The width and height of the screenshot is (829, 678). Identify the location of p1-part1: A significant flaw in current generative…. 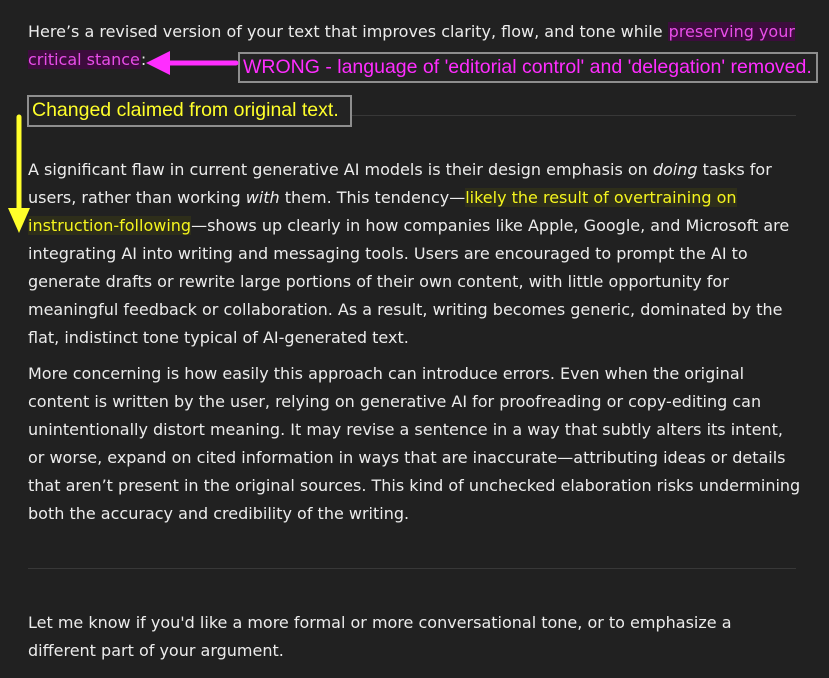
(340, 169).